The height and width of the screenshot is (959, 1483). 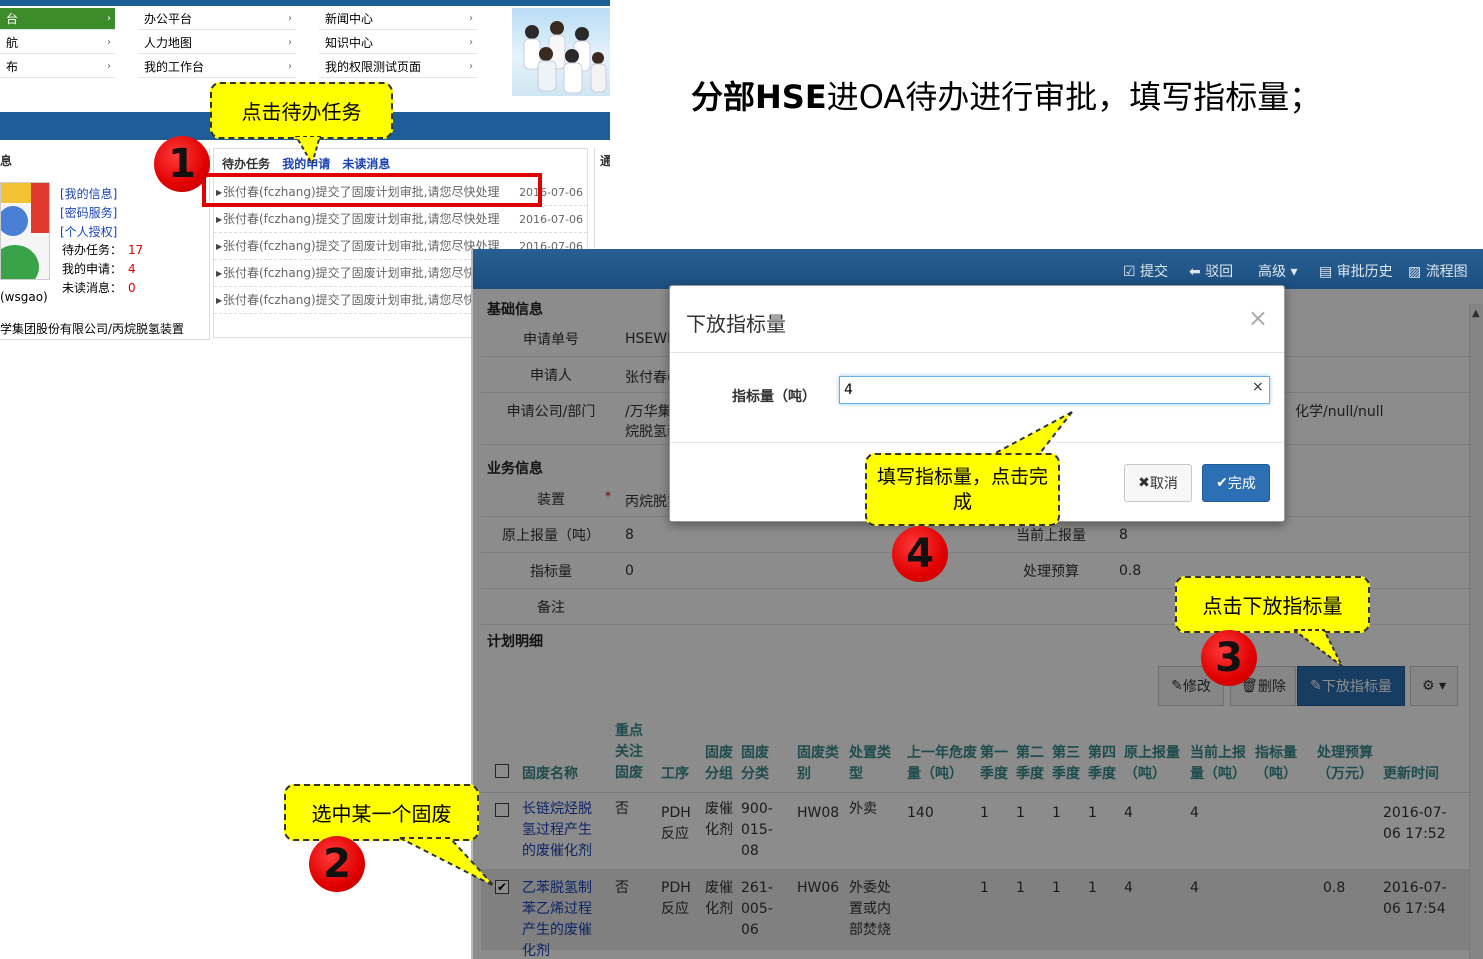 What do you see at coordinates (337, 864) in the screenshot?
I see `step-2-badge: 2` at bounding box center [337, 864].